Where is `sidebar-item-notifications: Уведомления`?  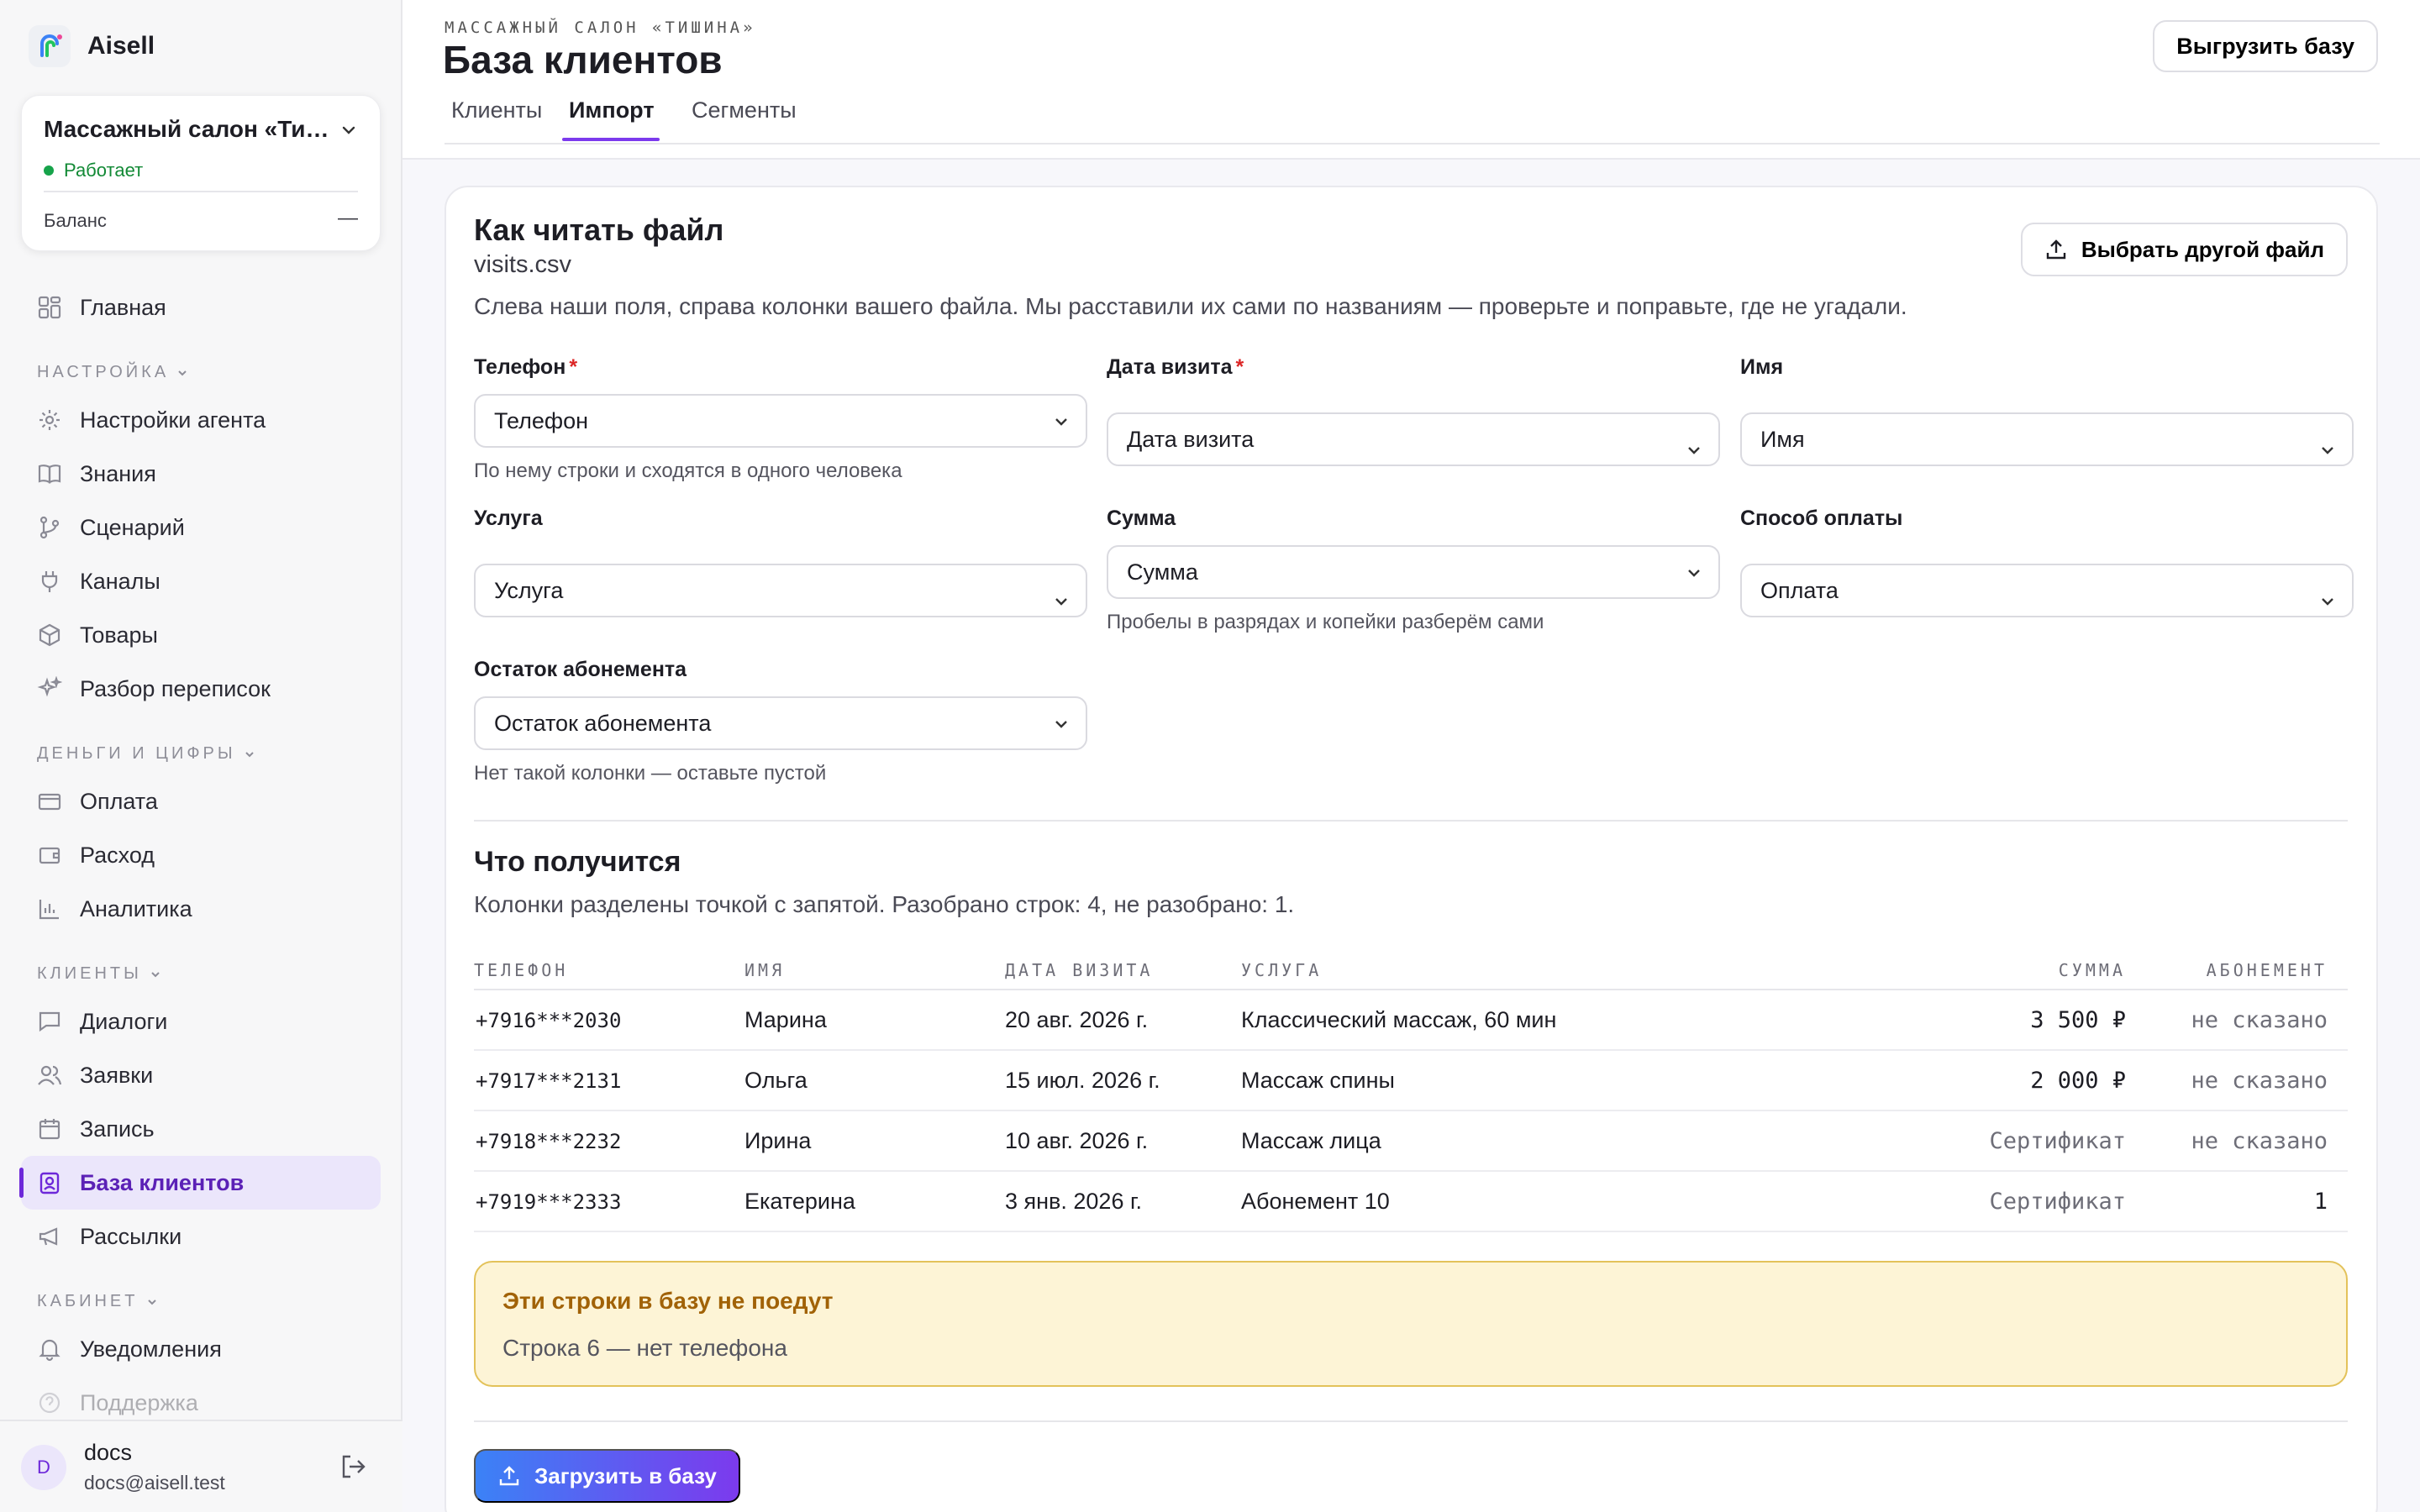 sidebar-item-notifications: Уведомления is located at coordinates (201, 1349).